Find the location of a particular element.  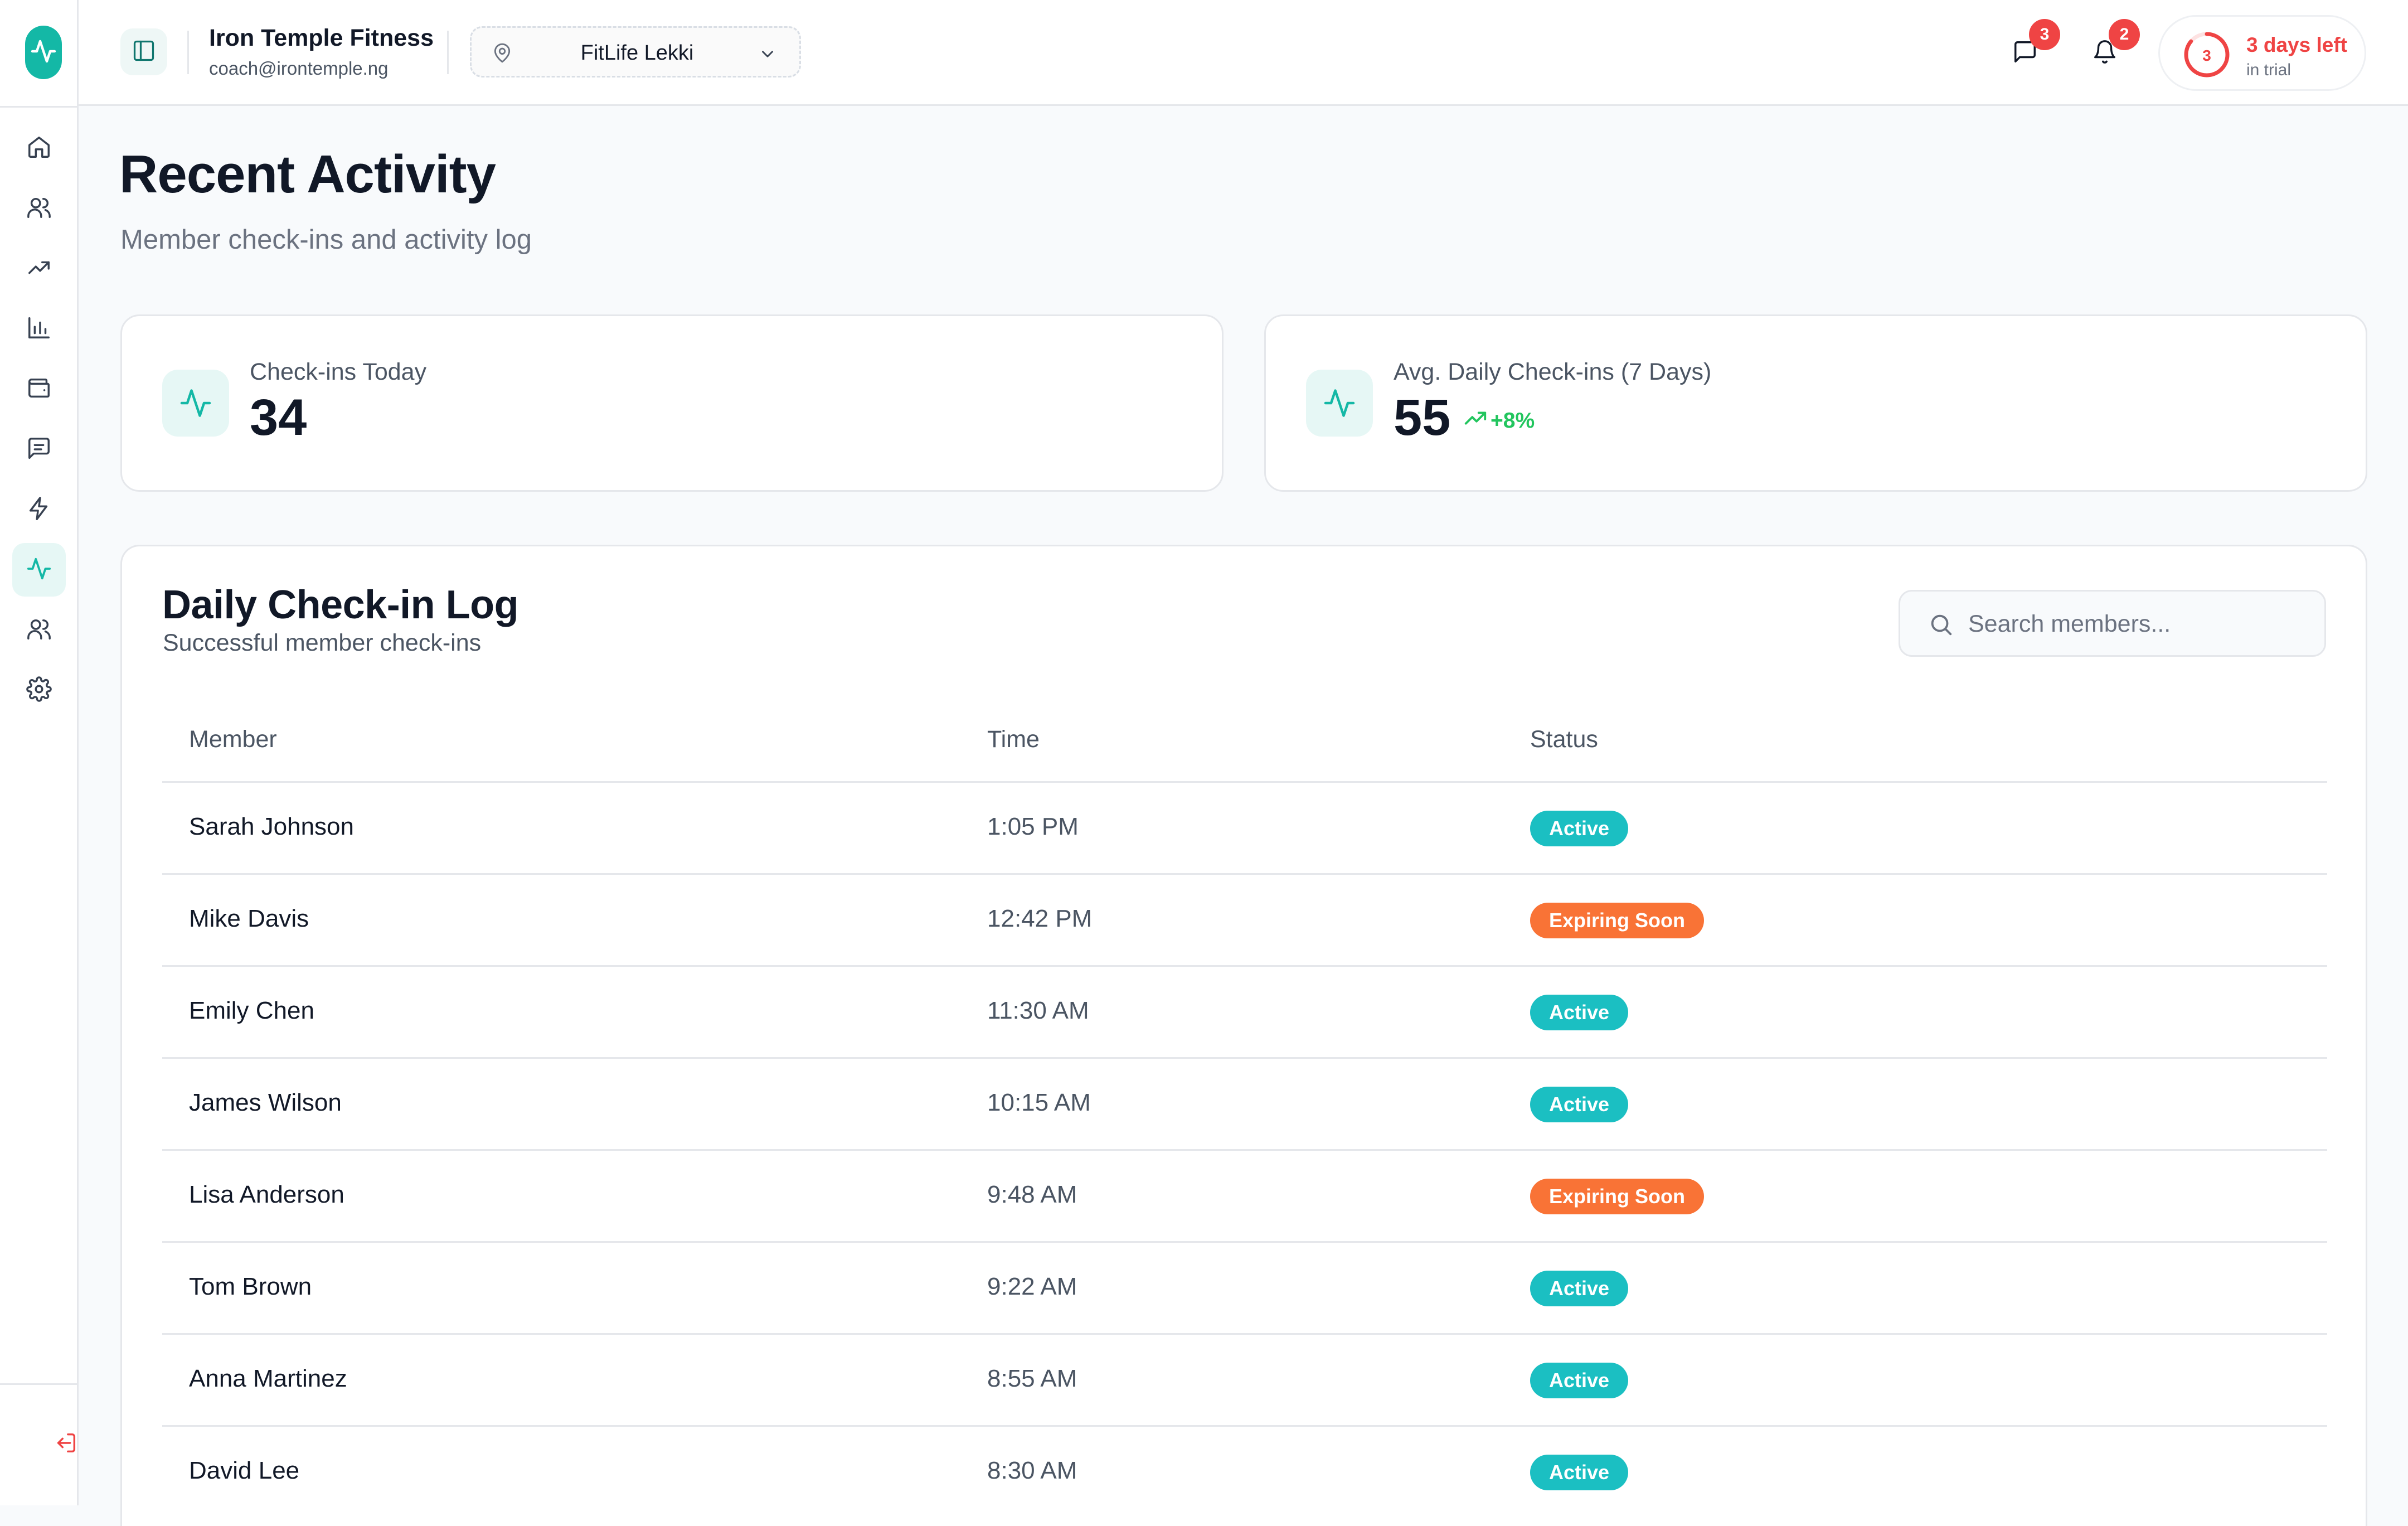

users-icon is located at coordinates (39, 209).